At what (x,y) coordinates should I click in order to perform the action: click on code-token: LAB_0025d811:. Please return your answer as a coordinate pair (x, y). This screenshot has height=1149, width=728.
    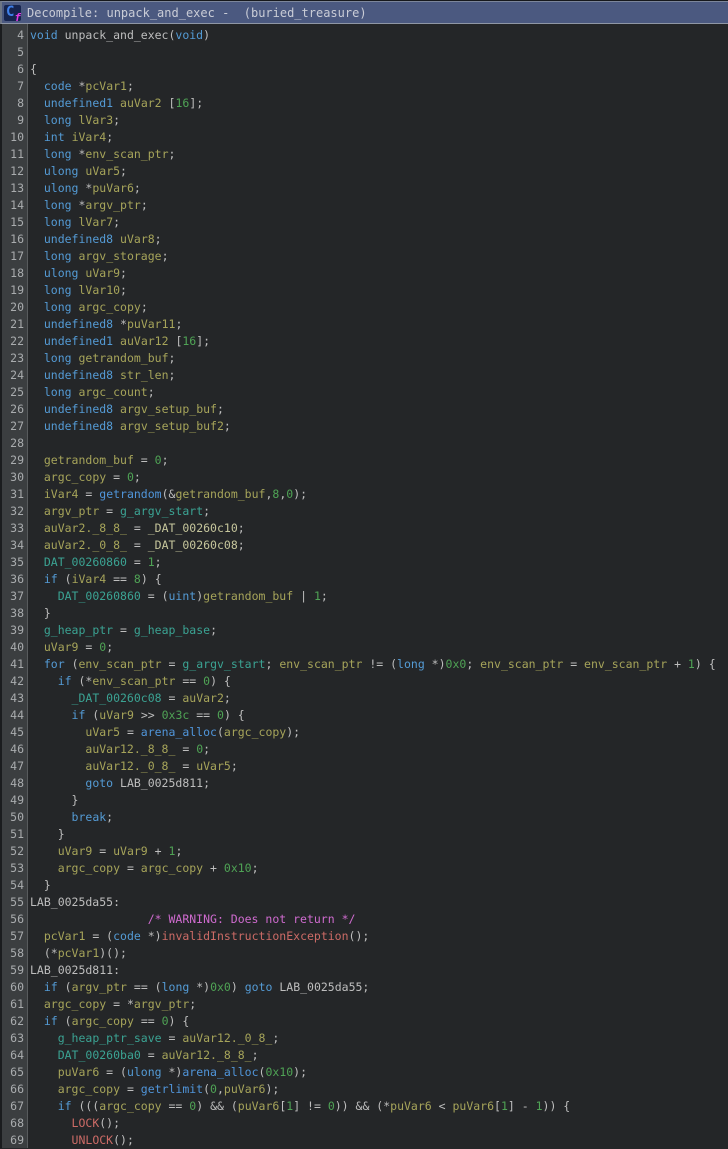
    Looking at the image, I should click on (75, 970).